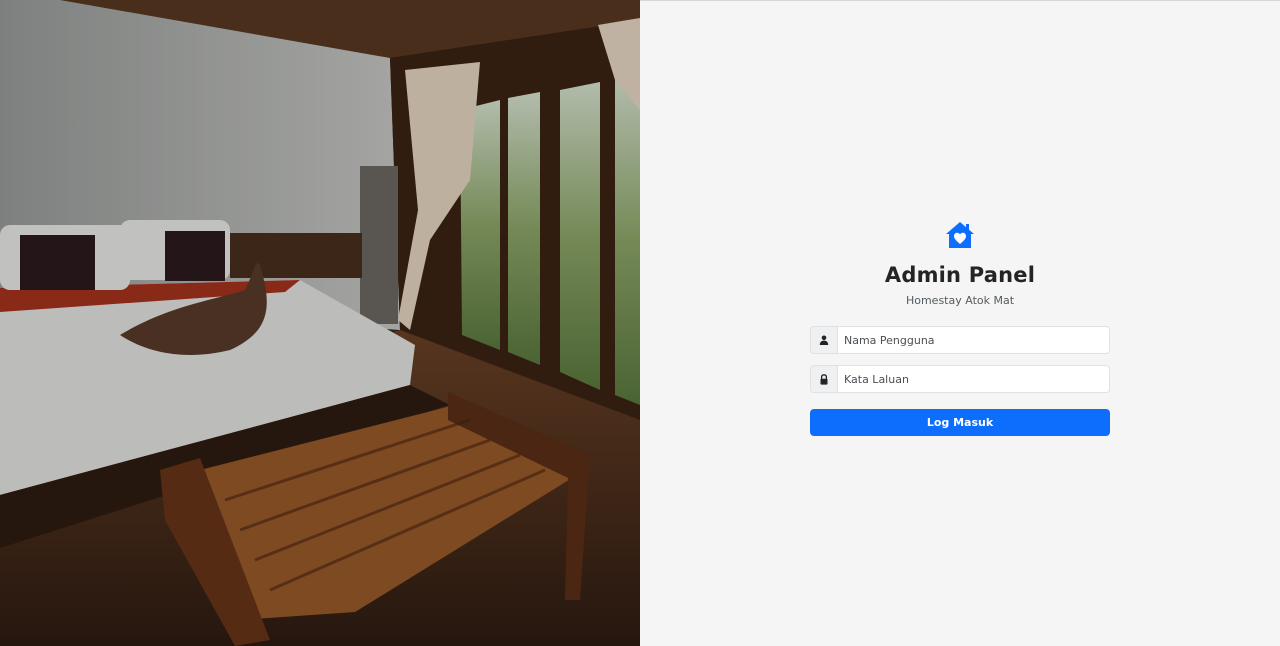 Image resolution: width=1280 pixels, height=646 pixels. I want to click on page-title: Admin Panel, so click(960, 275).